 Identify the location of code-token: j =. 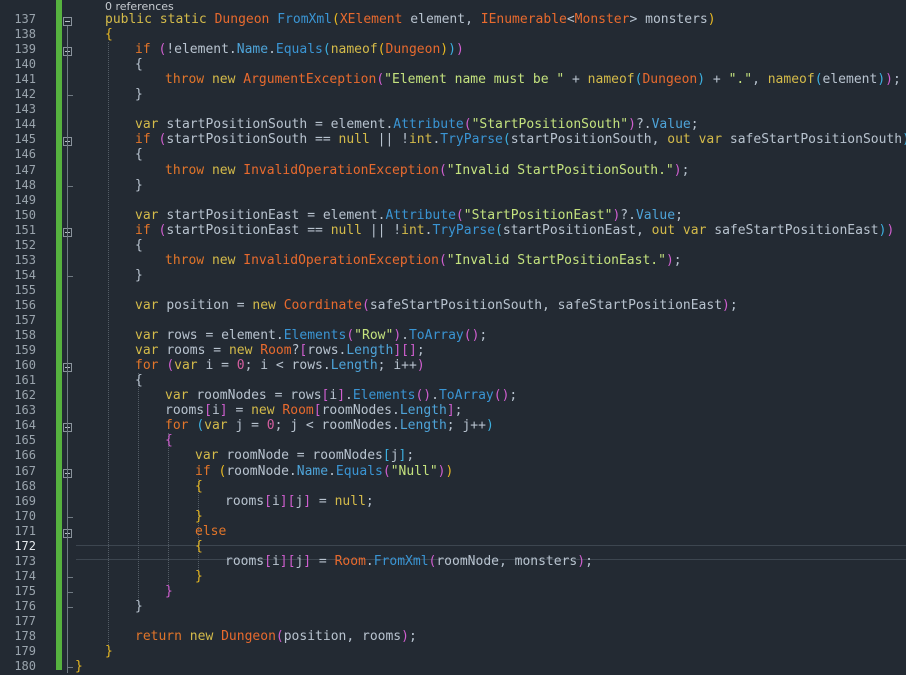
(251, 425).